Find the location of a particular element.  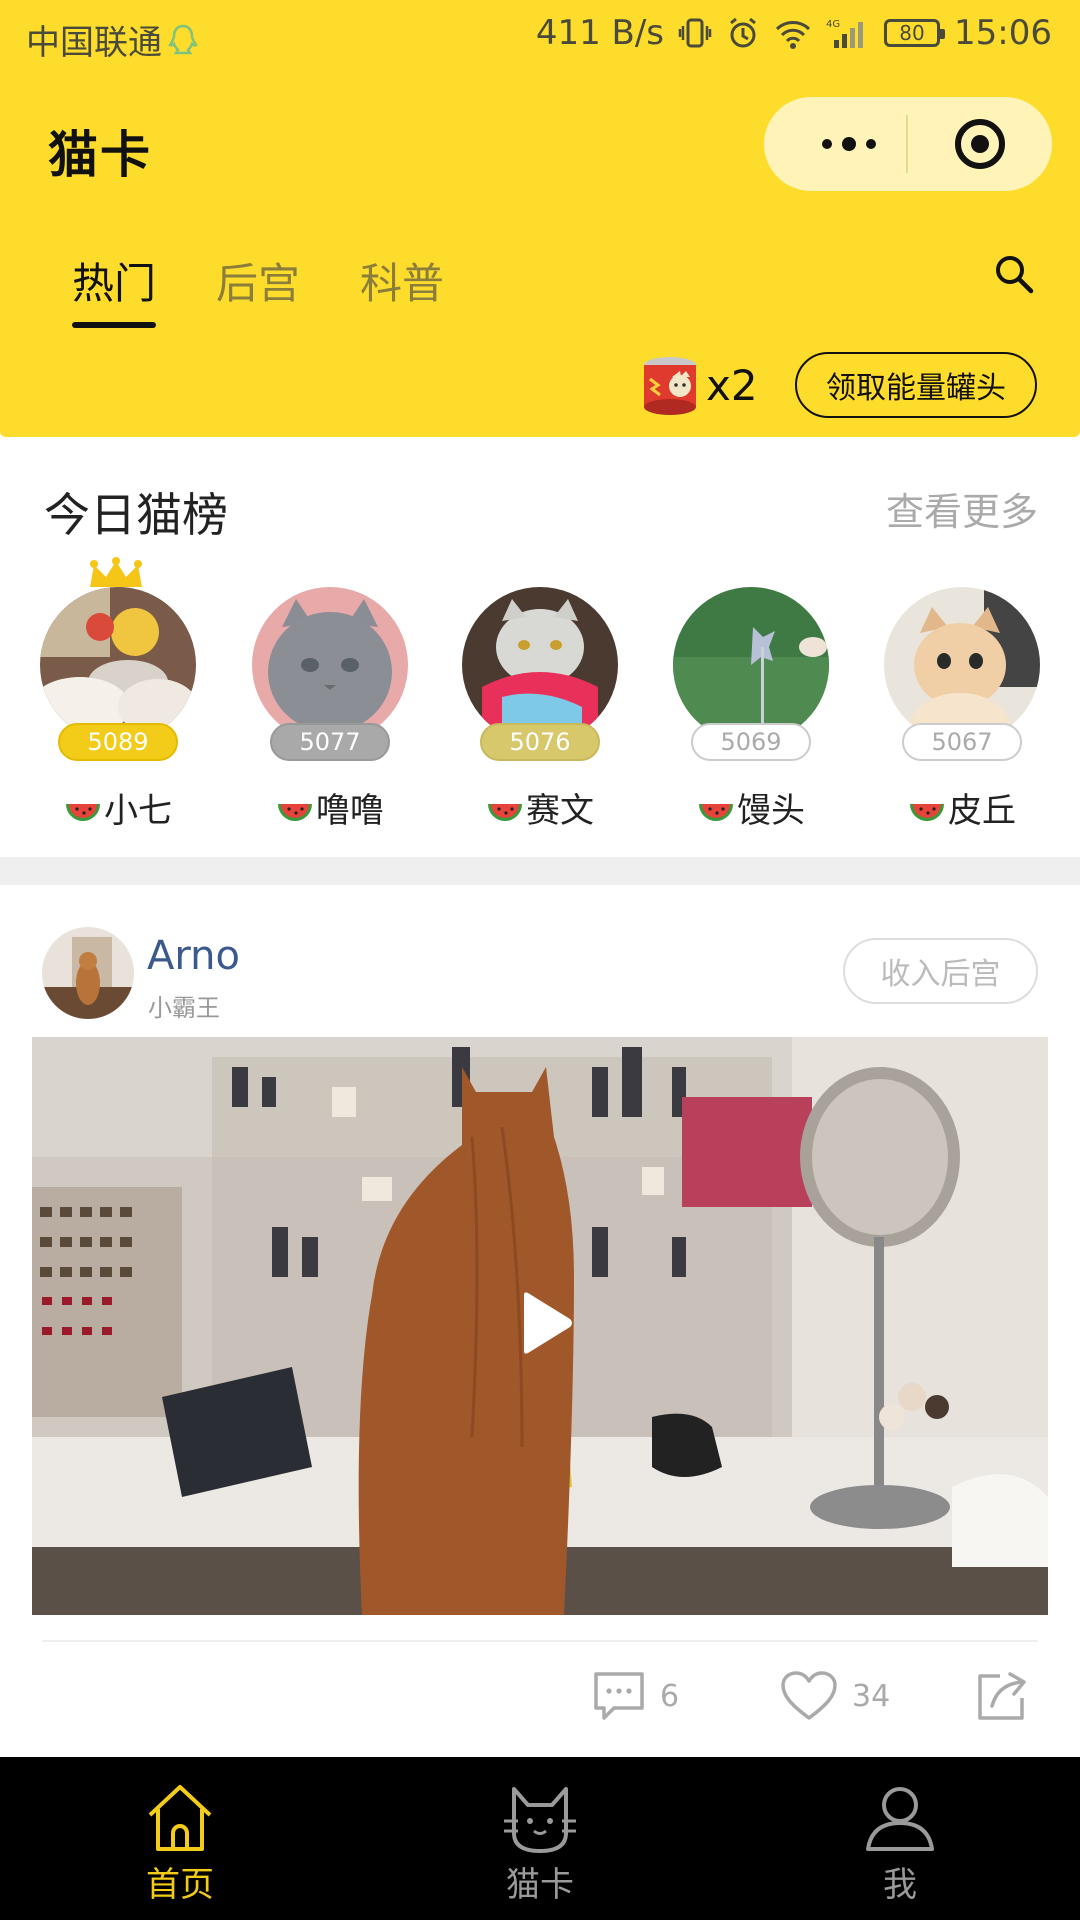

close-target-icon is located at coordinates (980, 144).